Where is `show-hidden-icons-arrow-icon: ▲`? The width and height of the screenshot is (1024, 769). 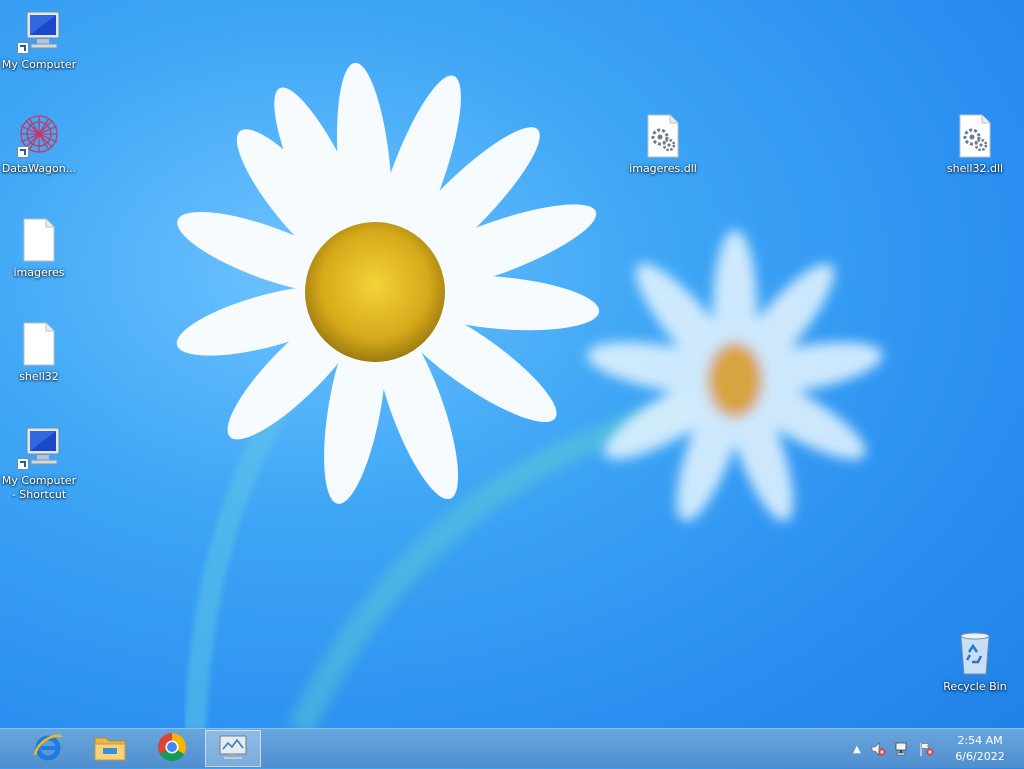 show-hidden-icons-arrow-icon: ▲ is located at coordinates (857, 749).